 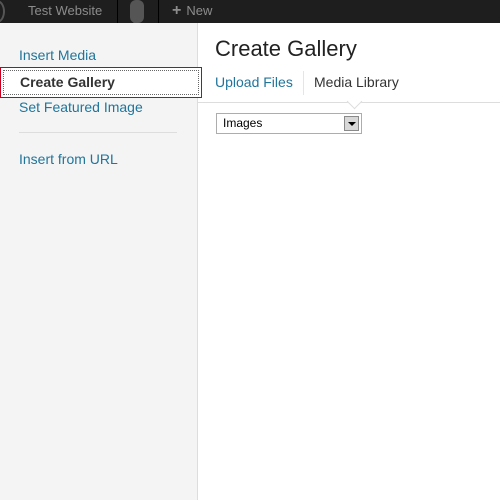 What do you see at coordinates (303, 83) in the screenshot?
I see `tab-divider` at bounding box center [303, 83].